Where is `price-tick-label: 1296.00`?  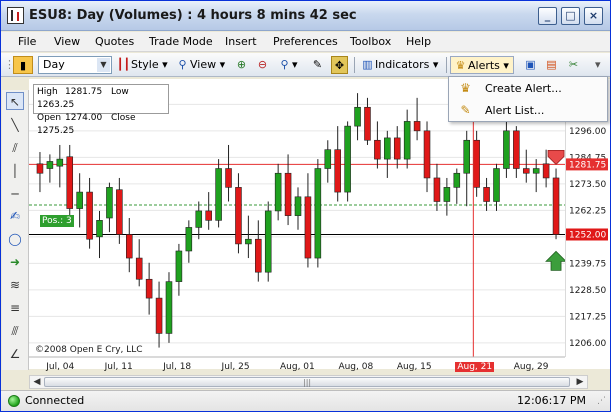 price-tick-label: 1296.00 is located at coordinates (587, 132).